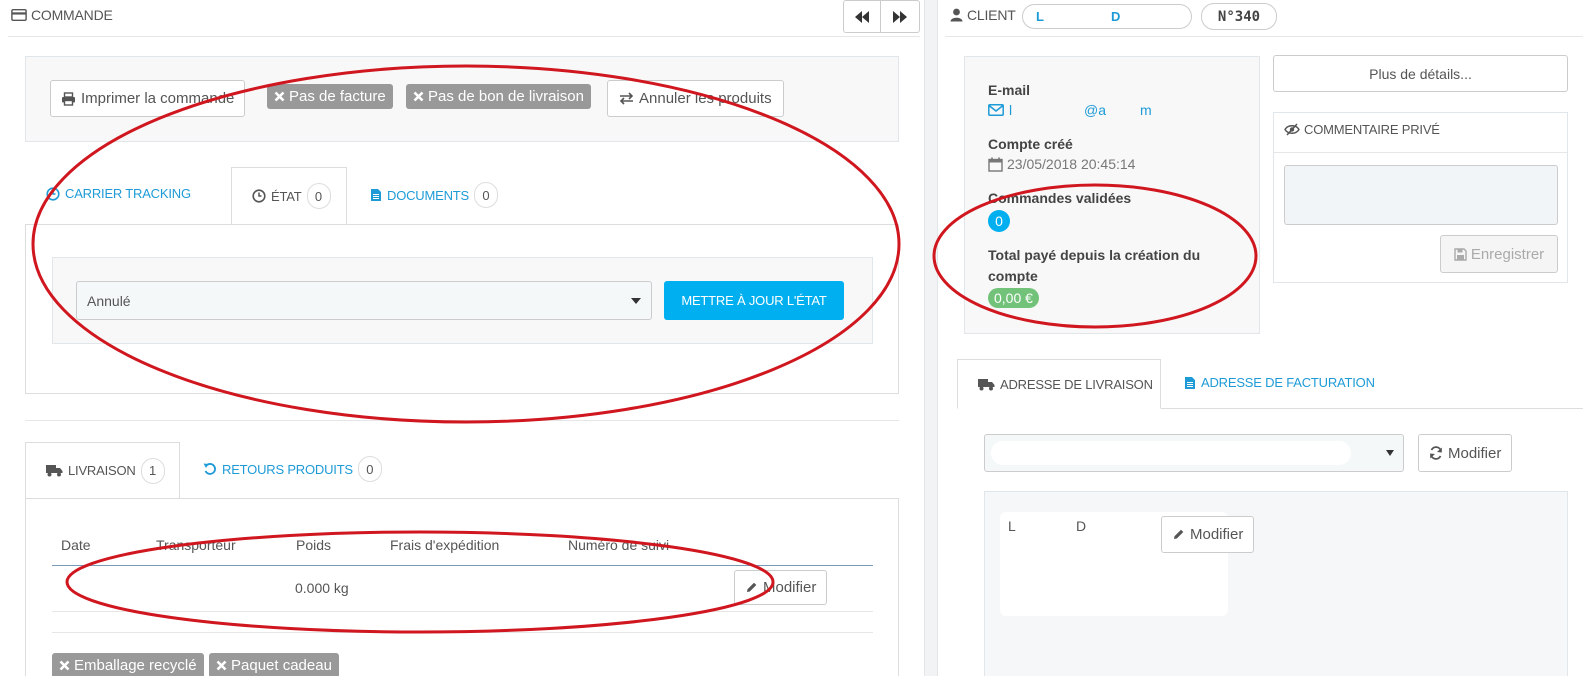 The image size is (1583, 676). I want to click on returns-count-badge: 0, so click(369, 469).